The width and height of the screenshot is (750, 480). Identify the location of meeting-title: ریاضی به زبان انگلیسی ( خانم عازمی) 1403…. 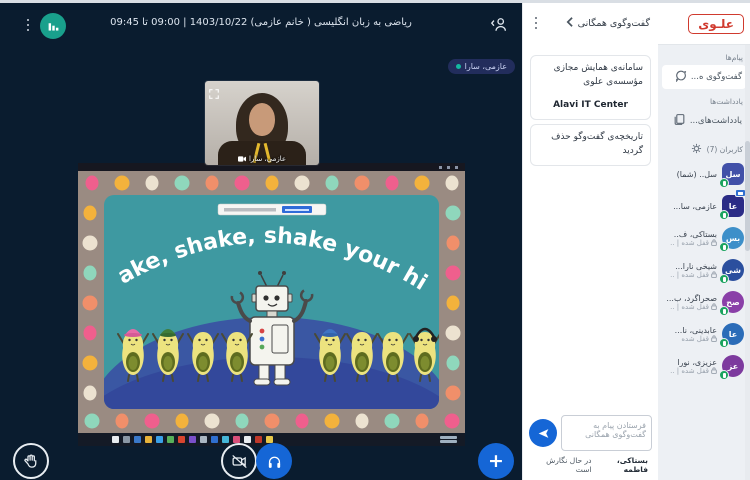
(261, 22).